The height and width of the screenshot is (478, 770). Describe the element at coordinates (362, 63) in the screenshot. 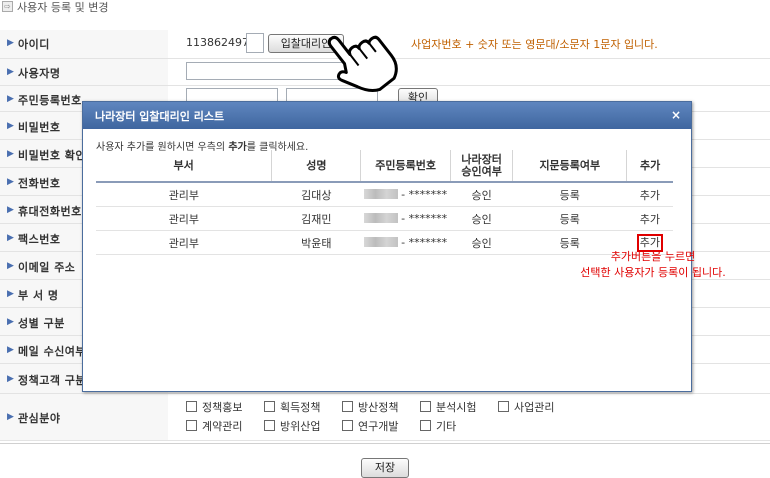

I see `pointing-hand-icon` at that location.